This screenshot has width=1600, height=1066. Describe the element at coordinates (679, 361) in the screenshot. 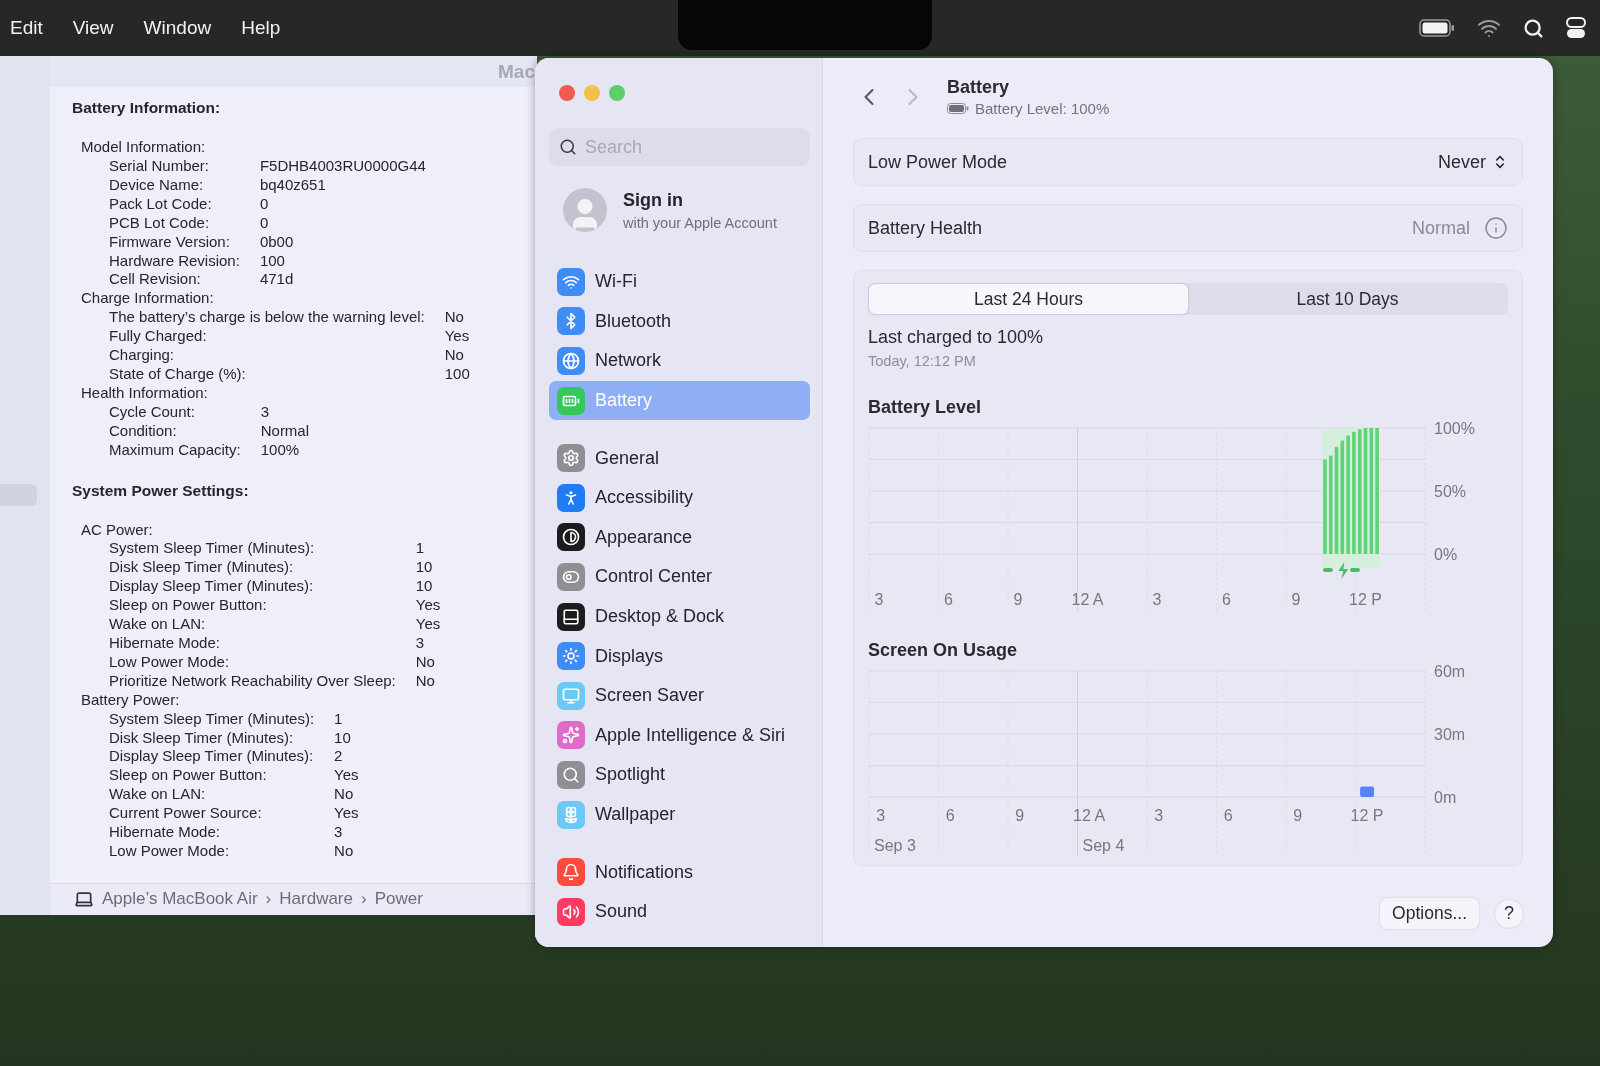

I see `sidebar-item: Network` at that location.